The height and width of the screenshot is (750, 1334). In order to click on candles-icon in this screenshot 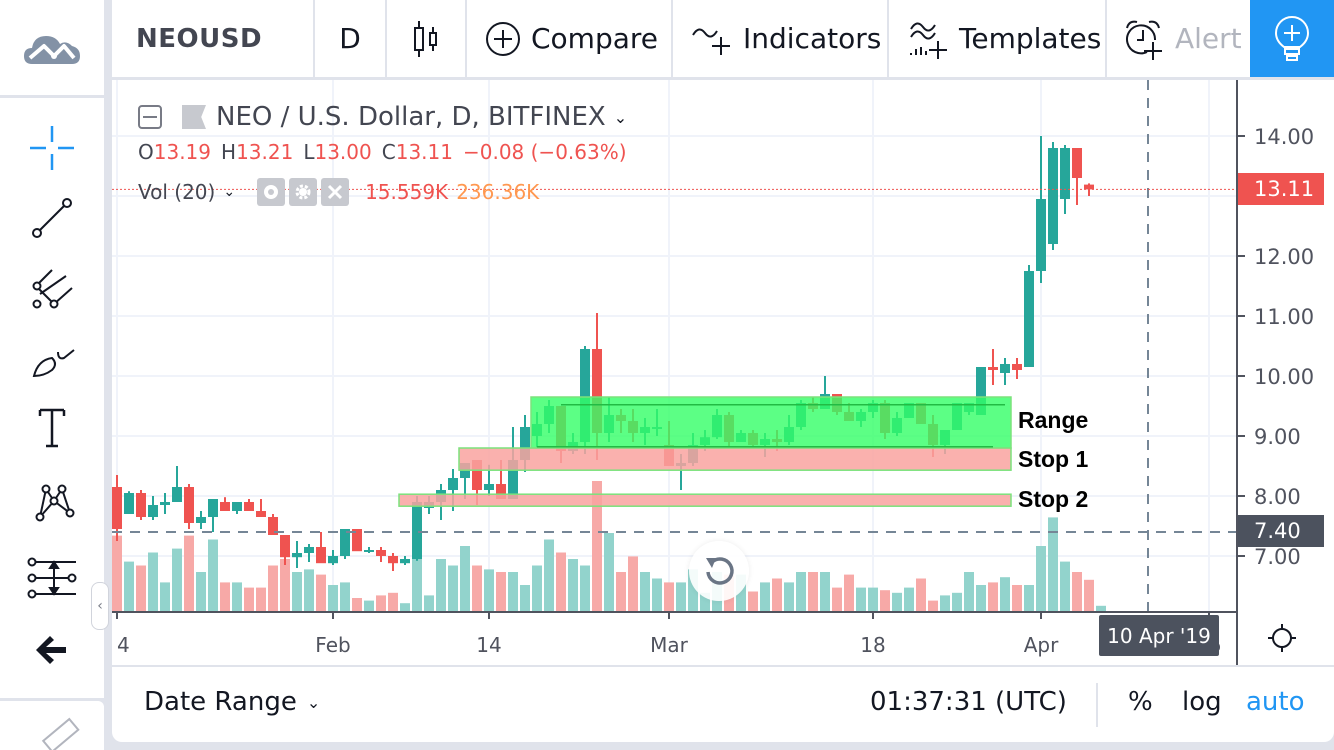, I will do `click(425, 38)`.